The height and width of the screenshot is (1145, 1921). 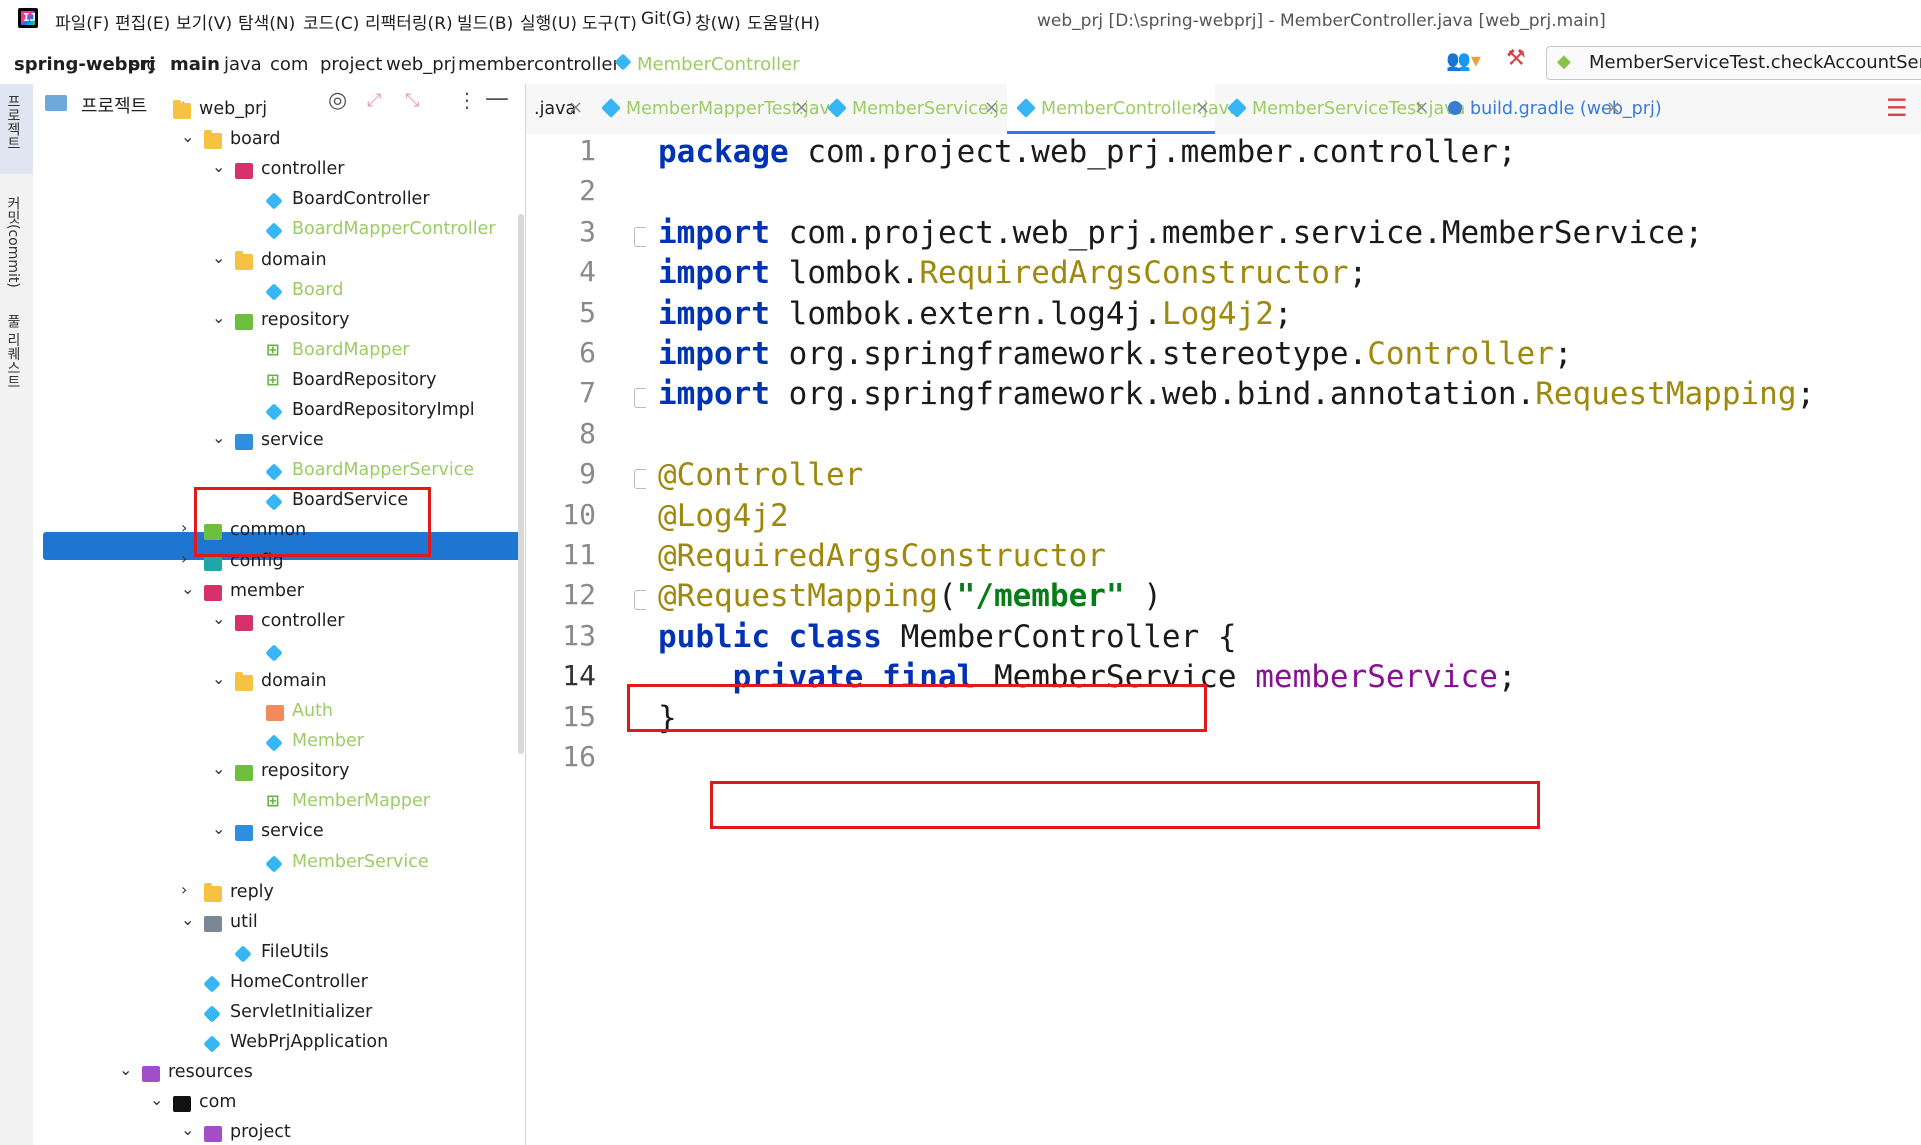 I want to click on tab-java: .java ×, so click(x=557, y=109).